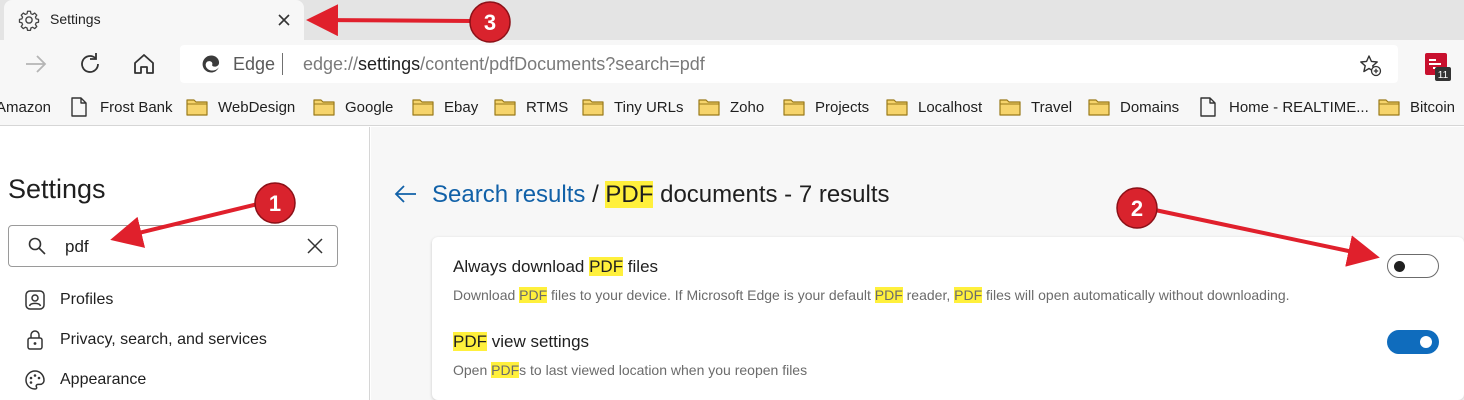  What do you see at coordinates (950, 107) in the screenshot?
I see `bookmark-label: Localhost` at bounding box center [950, 107].